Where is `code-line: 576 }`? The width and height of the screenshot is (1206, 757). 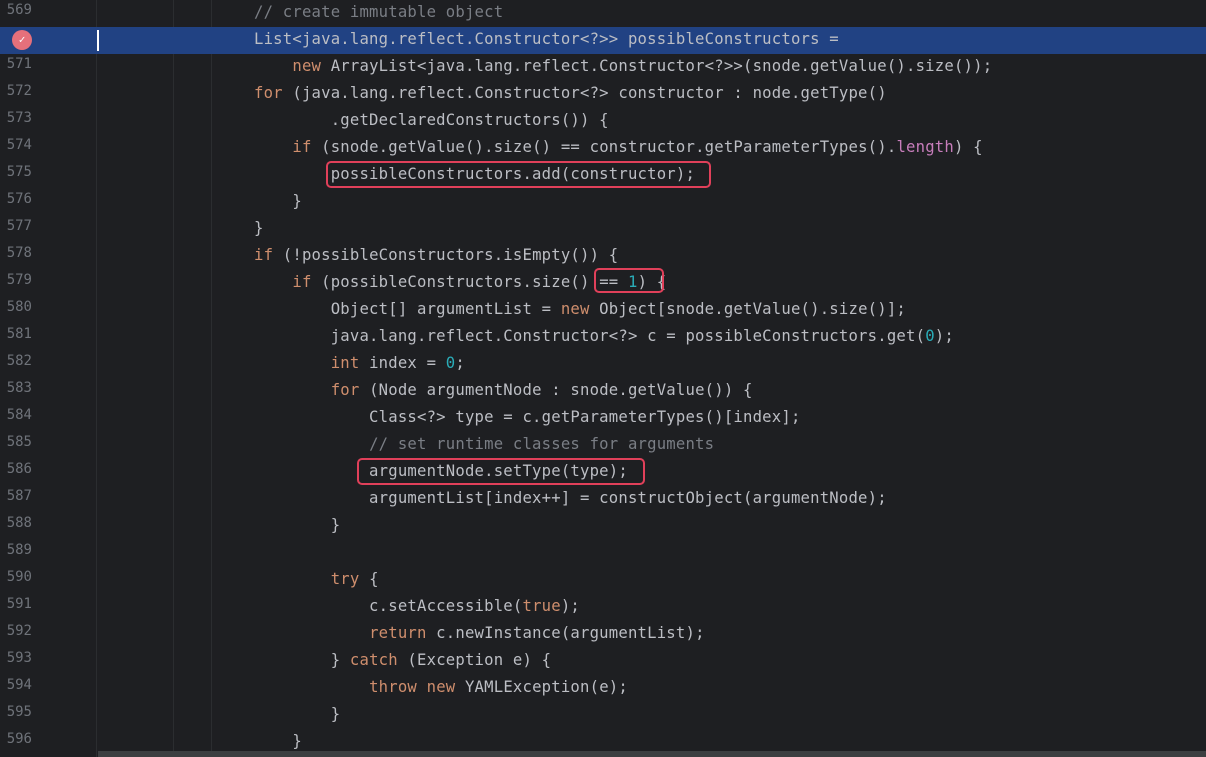
code-line: 576 } is located at coordinates (603, 202).